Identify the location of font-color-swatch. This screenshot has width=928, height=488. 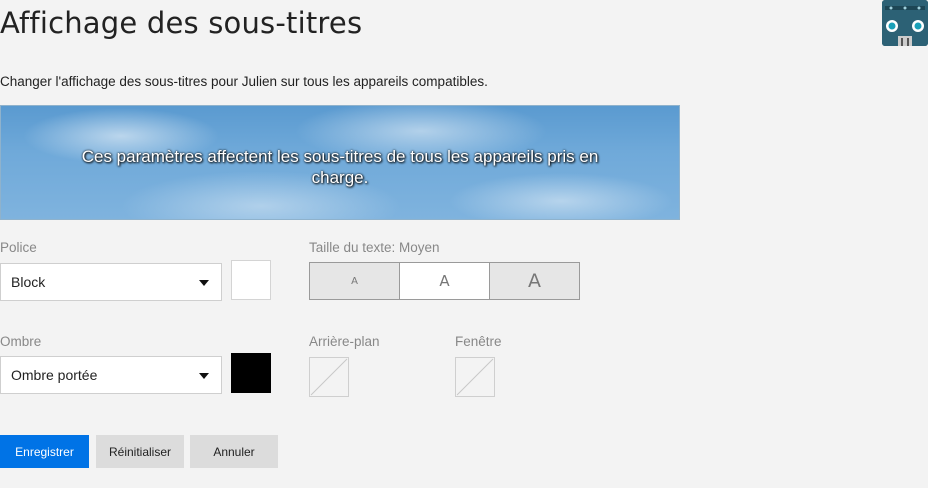
(251, 280).